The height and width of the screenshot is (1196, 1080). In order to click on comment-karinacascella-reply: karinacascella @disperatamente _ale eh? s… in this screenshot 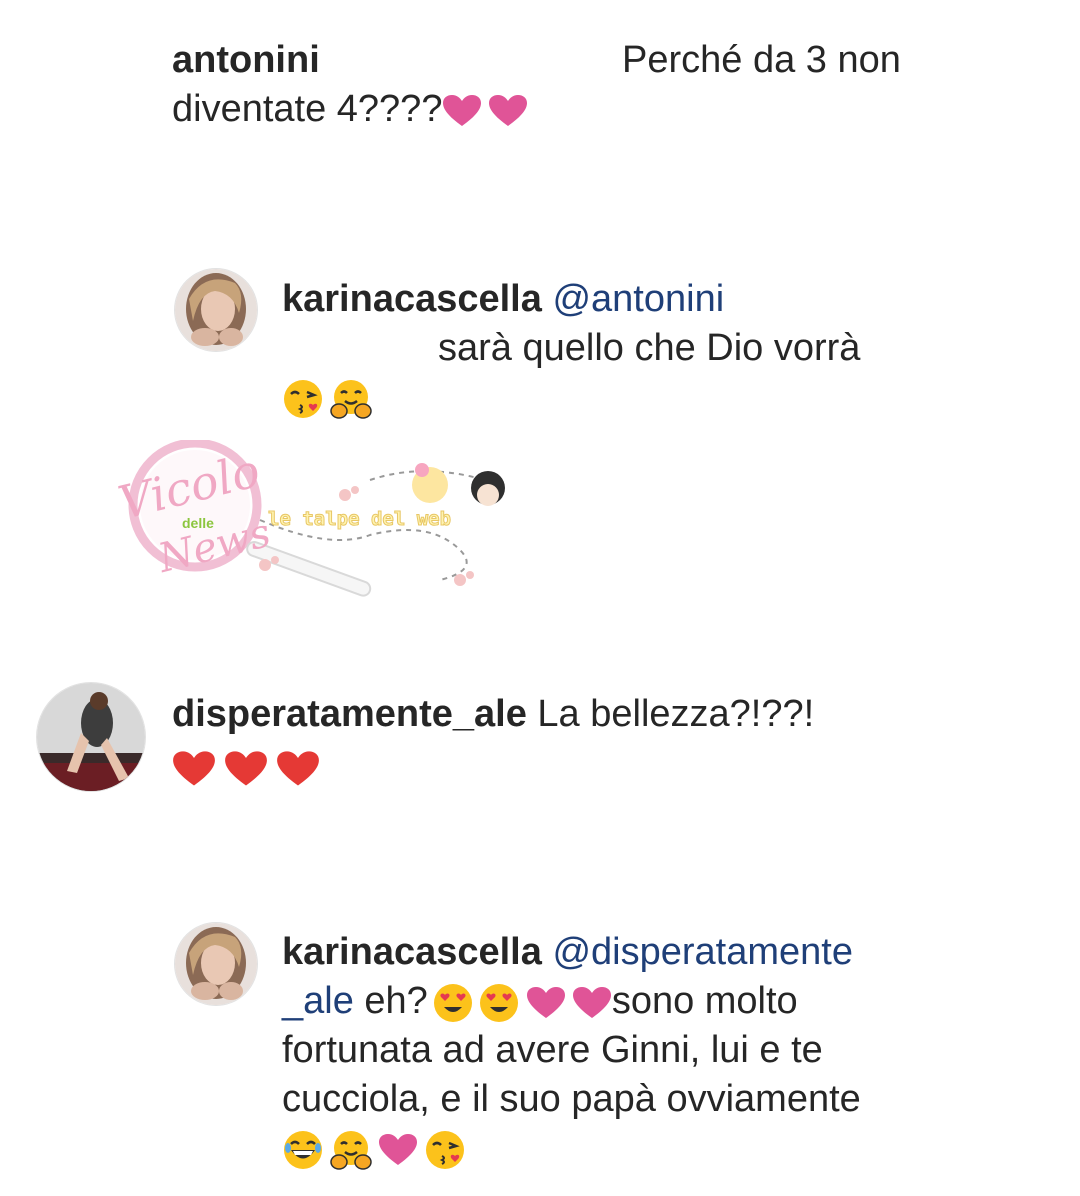, I will do `click(632, 1050)`.